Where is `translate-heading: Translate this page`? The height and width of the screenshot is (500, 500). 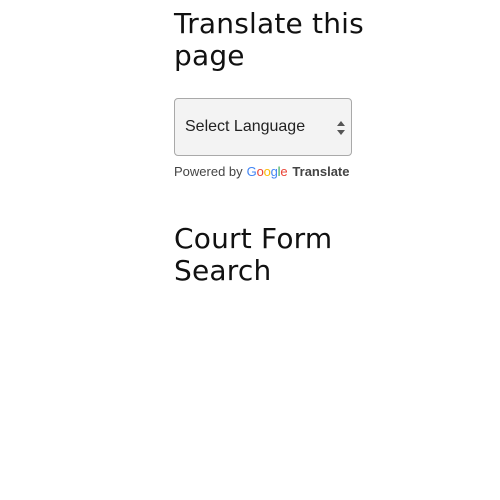
translate-heading: Translate this page is located at coordinates (269, 39).